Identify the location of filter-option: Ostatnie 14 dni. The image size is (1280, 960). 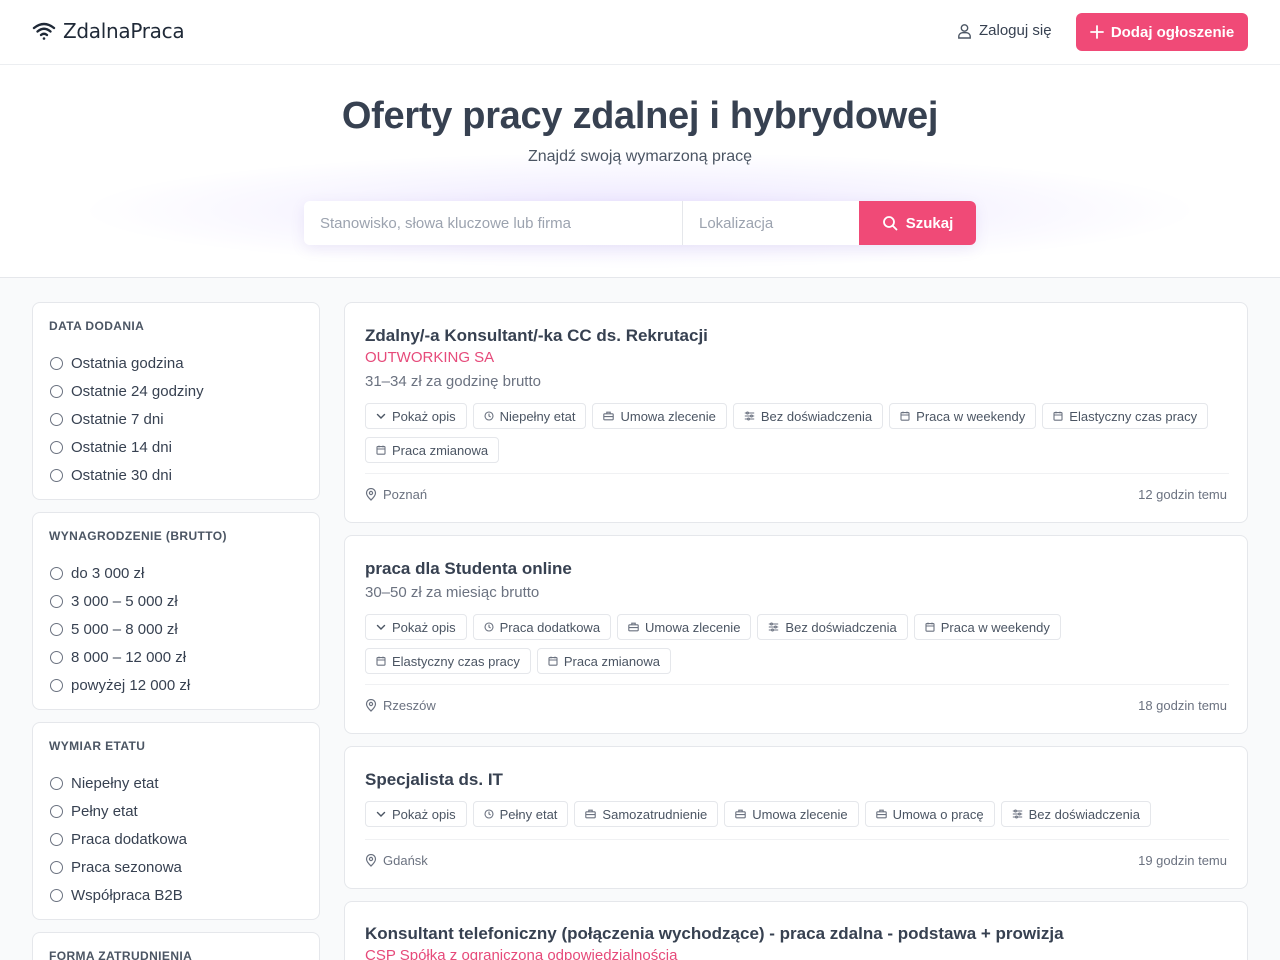
(176, 447).